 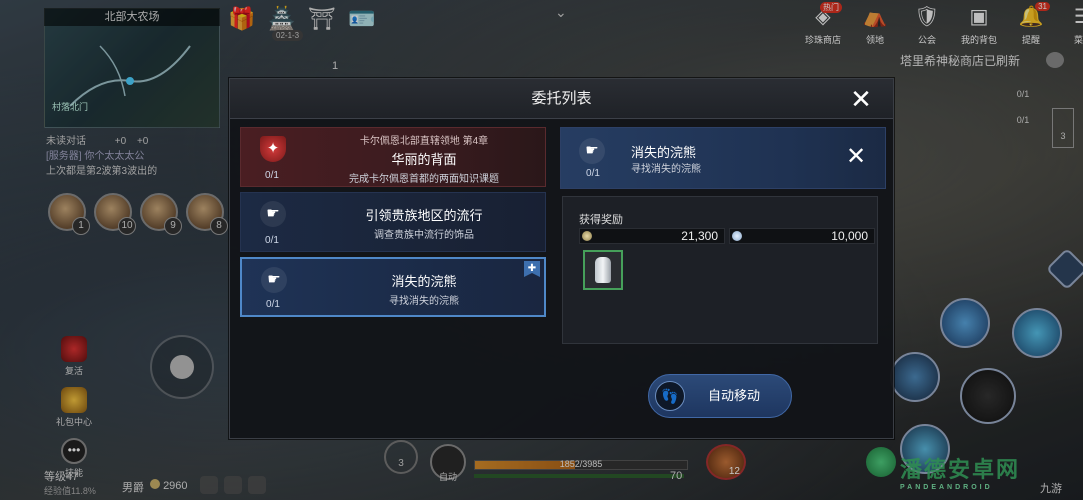 What do you see at coordinates (670, 396) in the screenshot?
I see `footprints-icon: 👣` at bounding box center [670, 396].